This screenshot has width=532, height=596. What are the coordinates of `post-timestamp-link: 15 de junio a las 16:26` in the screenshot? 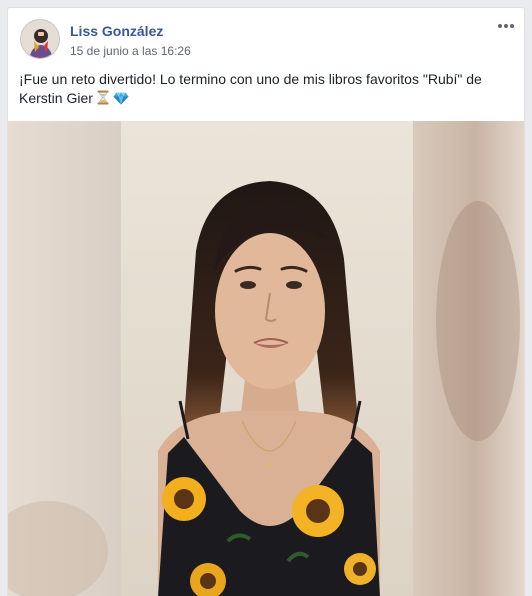 It's located at (130, 51).